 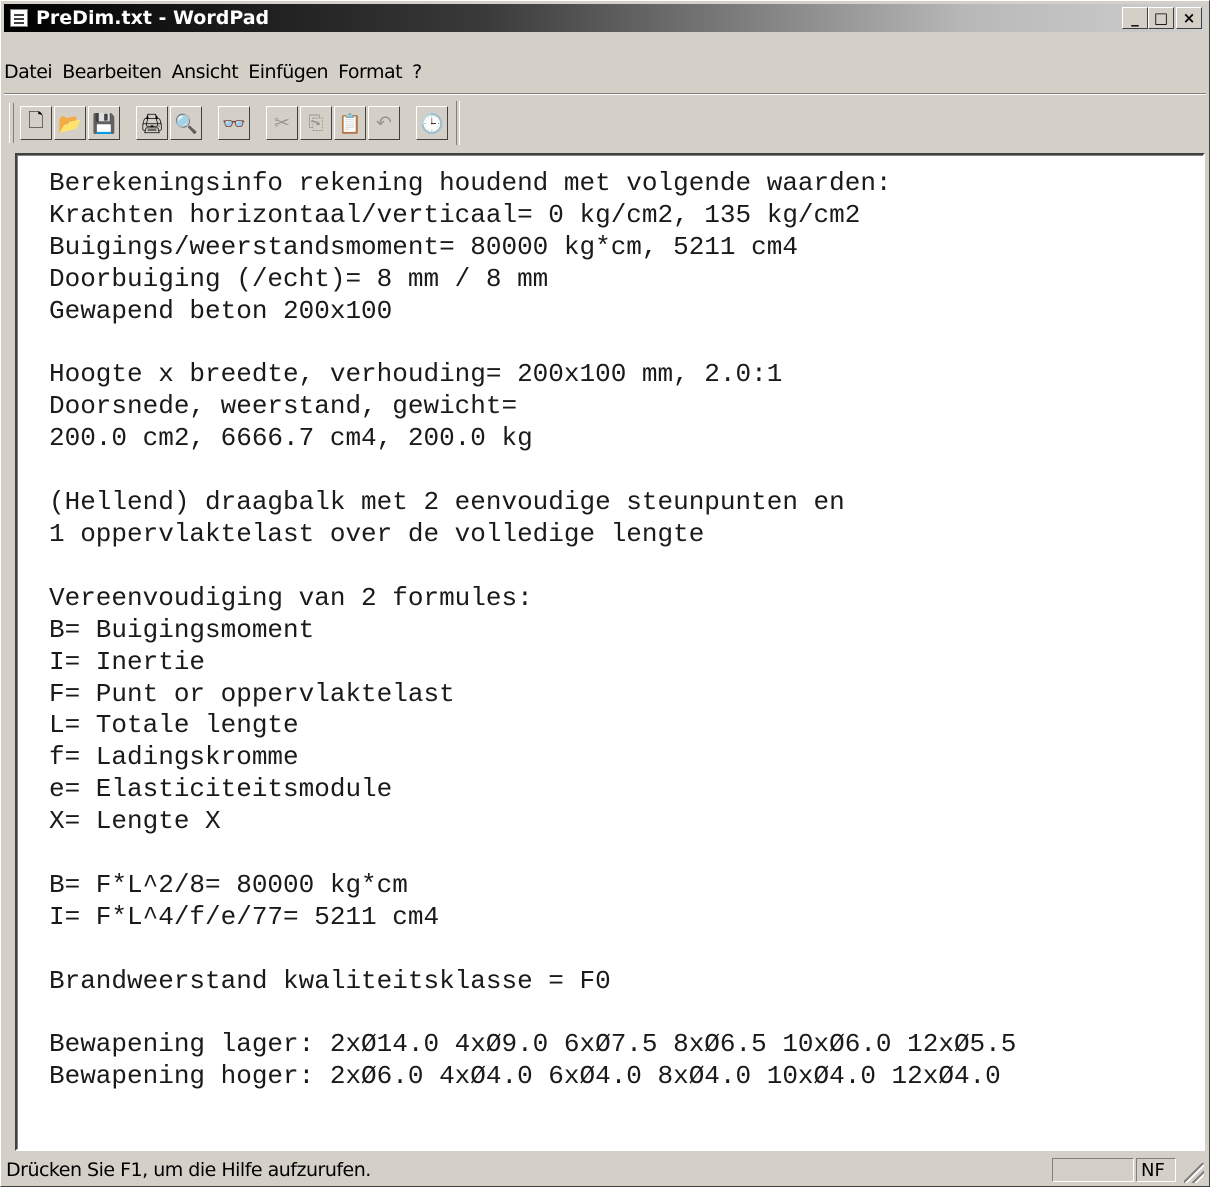 What do you see at coordinates (291, 597) in the screenshot?
I see `document-line: Vereenvoudiging van 2 formules:` at bounding box center [291, 597].